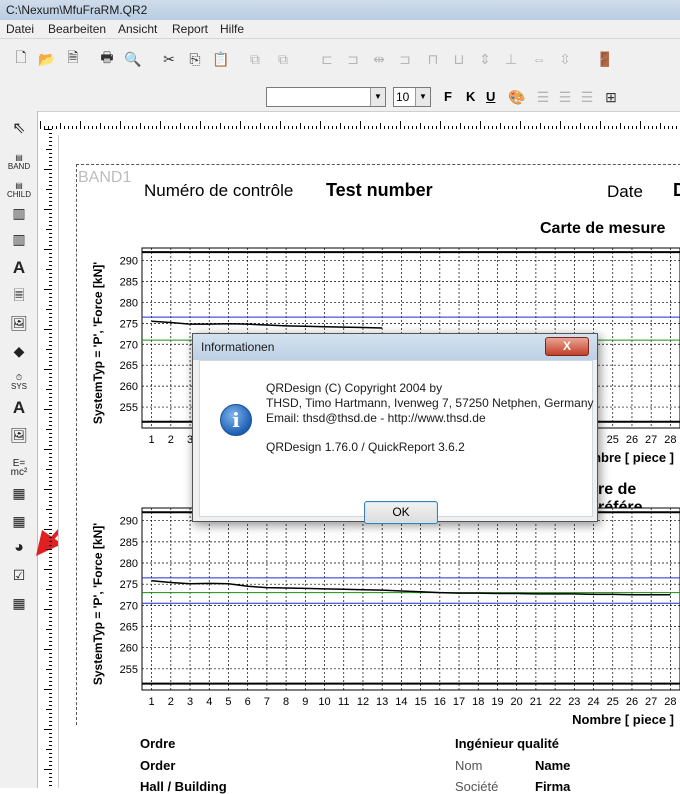 This screenshot has width=680, height=794. Describe the element at coordinates (632, 702) in the screenshot. I see `x-tick-label: 26` at that location.